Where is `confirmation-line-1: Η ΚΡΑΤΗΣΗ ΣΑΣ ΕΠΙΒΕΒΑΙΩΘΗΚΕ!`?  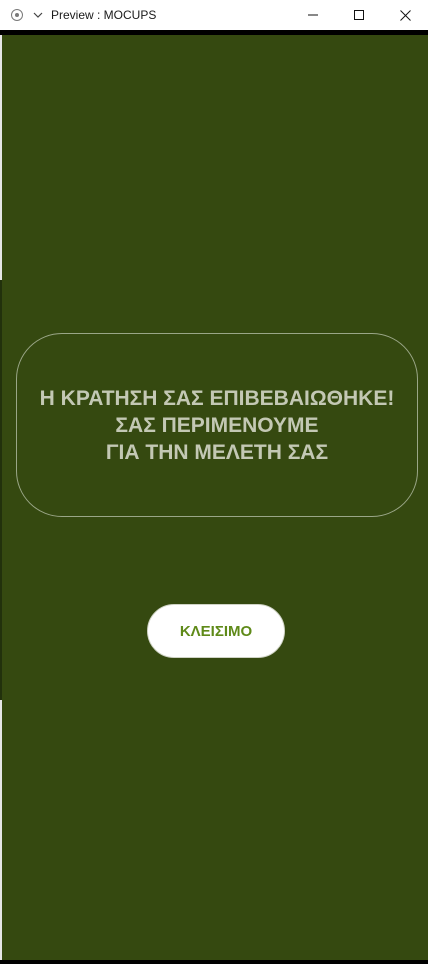
confirmation-line-1: Η ΚΡΑΤΗΣΗ ΣΑΣ ΕΠΙΒΕΒΑΙΩΘΗΚΕ! is located at coordinates (217, 398).